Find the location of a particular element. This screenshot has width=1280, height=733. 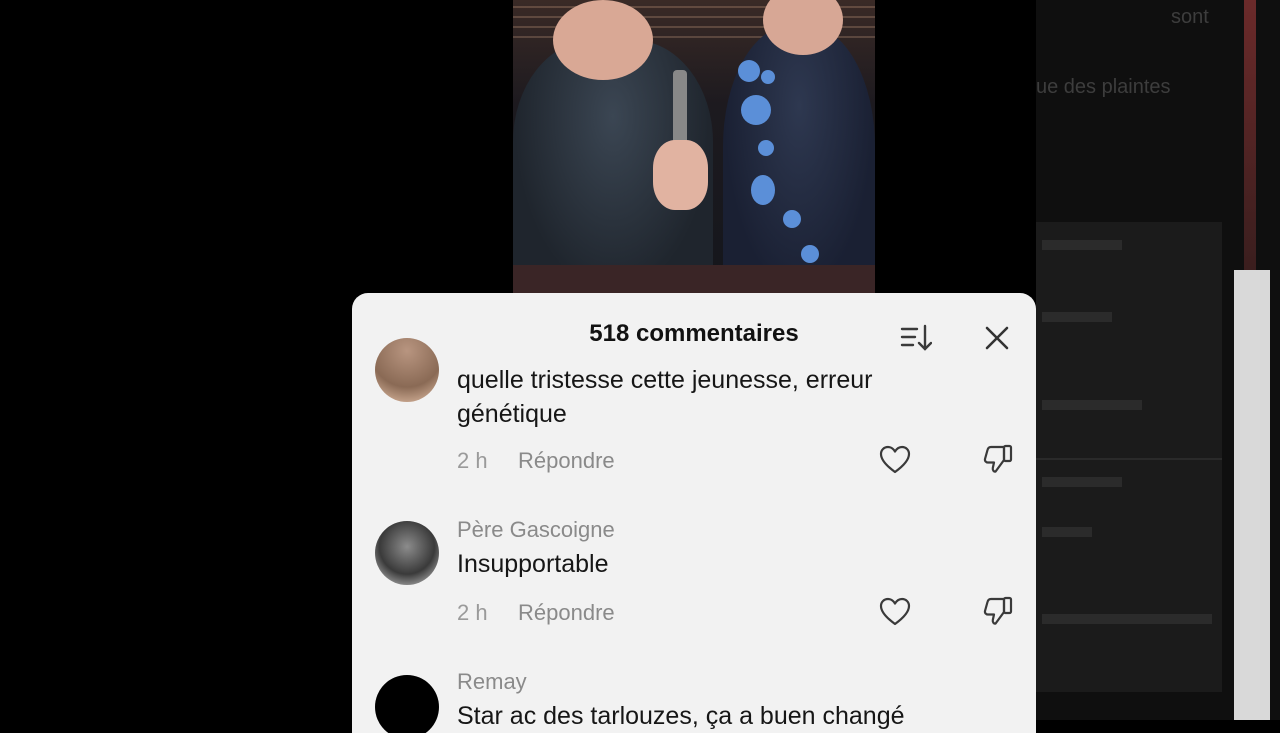

comment-username: Père Gascoigne is located at coordinates (536, 530).